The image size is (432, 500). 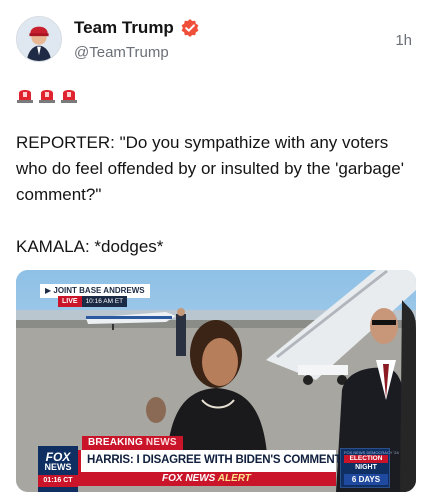 I want to click on author-avatar, so click(x=39, y=39).